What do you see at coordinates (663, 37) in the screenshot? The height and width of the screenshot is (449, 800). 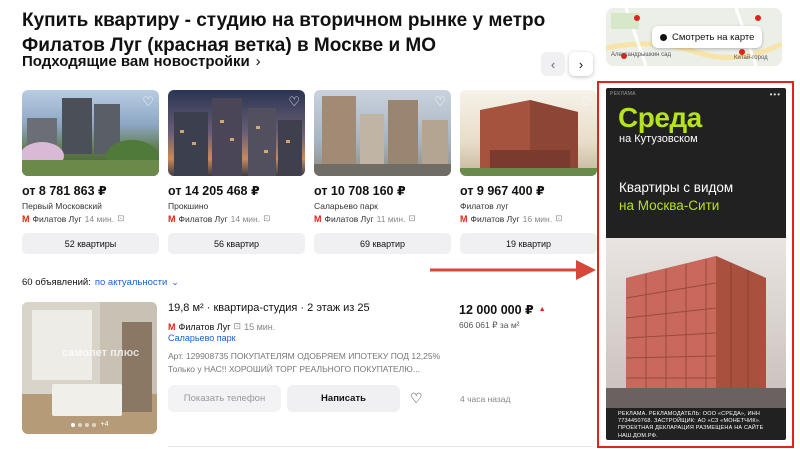 I see `map-pin-icon` at bounding box center [663, 37].